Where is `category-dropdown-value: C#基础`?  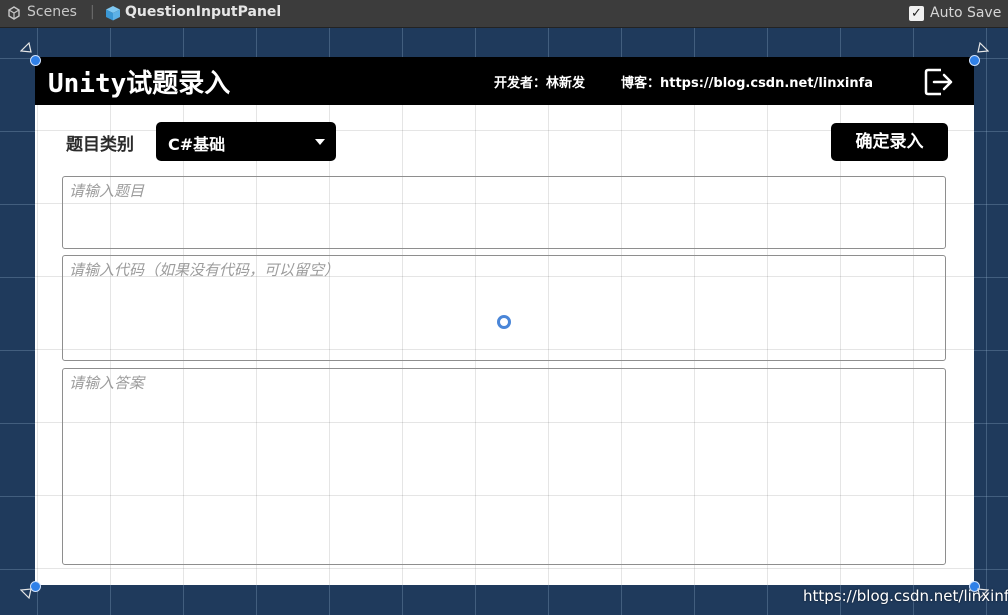 category-dropdown-value: C#基础 is located at coordinates (197, 144).